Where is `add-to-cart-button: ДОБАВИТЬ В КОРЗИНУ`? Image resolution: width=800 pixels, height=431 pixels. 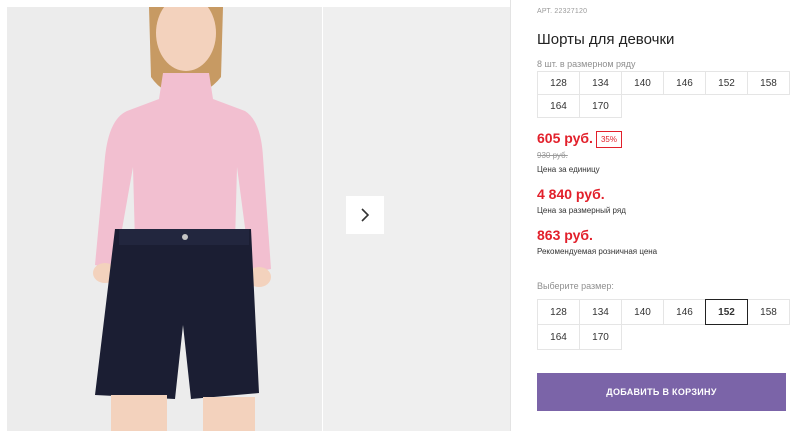
add-to-cart-button: ДОБАВИТЬ В КОРЗИНУ is located at coordinates (661, 392).